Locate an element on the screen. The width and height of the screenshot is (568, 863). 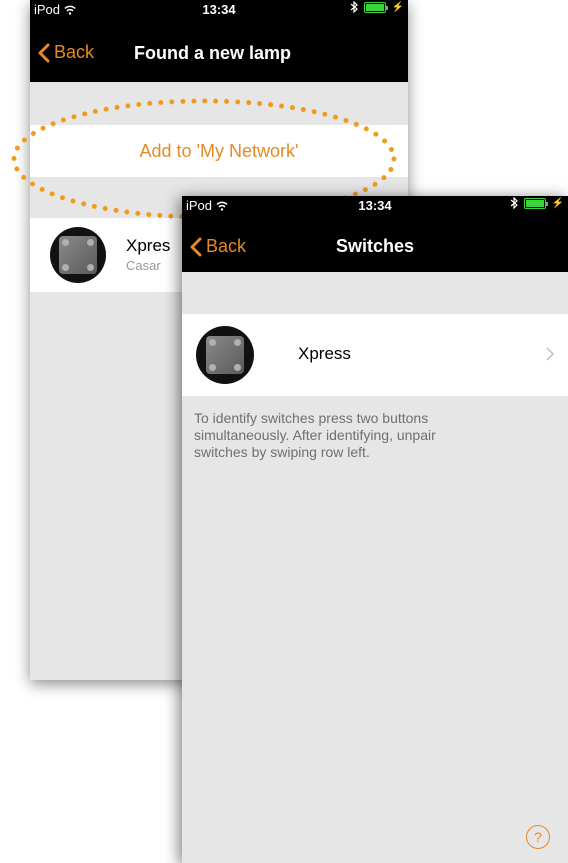
device-thumbnail is located at coordinates (78, 255).